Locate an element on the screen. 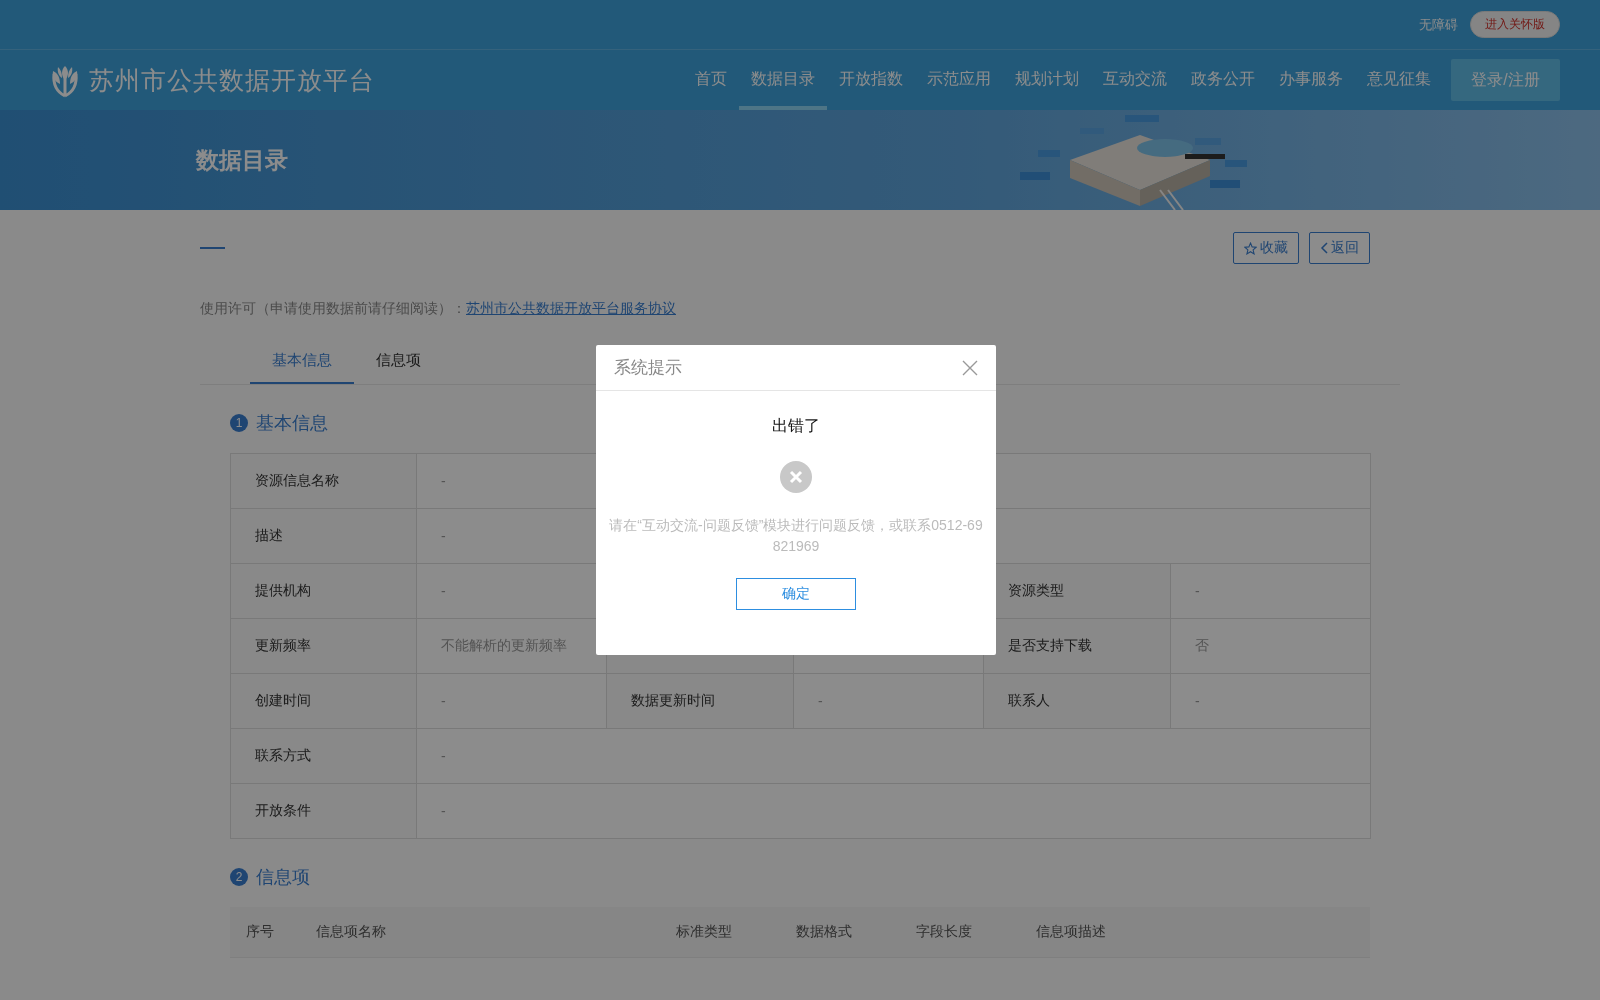 Image resolution: width=1600 pixels, height=1000 pixels. favorite-button: 收藏 is located at coordinates (1266, 248).